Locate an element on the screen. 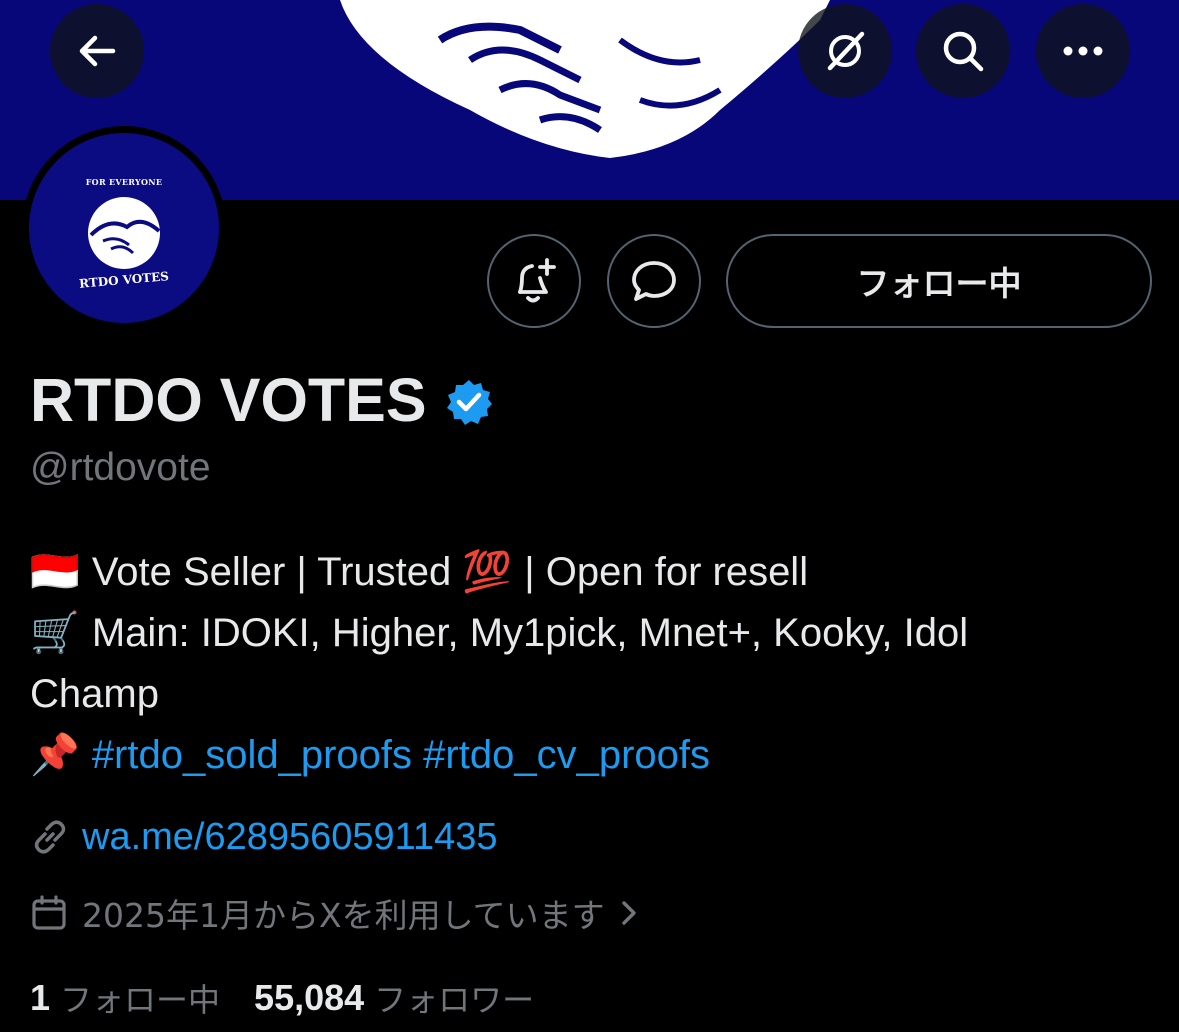  verified-badge-icon is located at coordinates (469, 402).